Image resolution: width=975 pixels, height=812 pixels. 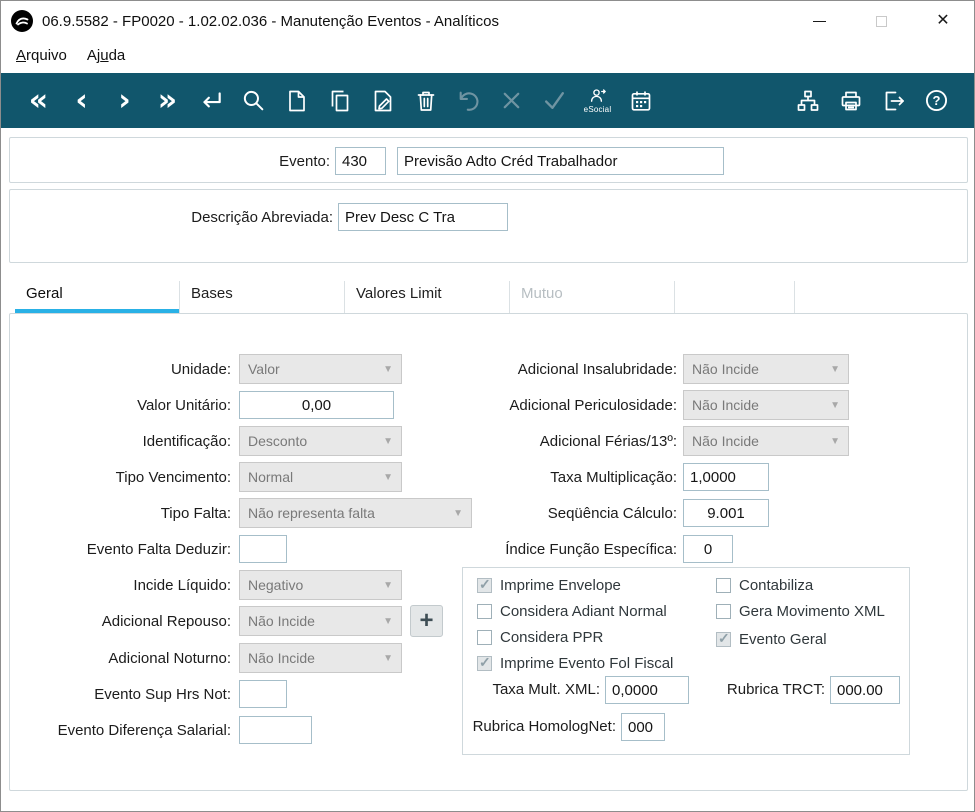 I want to click on checkbox-imprime-envelope: Imprime Envelope, so click(x=549, y=585).